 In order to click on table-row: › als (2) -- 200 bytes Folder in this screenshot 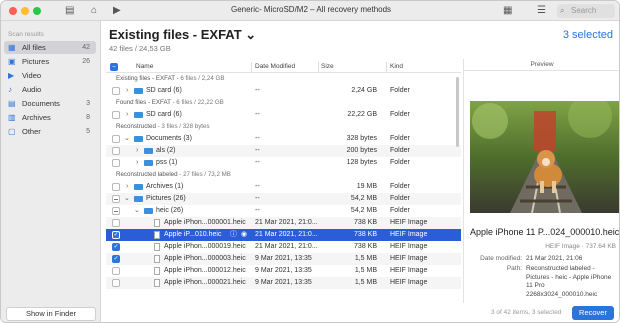, I will do `click(283, 151)`.